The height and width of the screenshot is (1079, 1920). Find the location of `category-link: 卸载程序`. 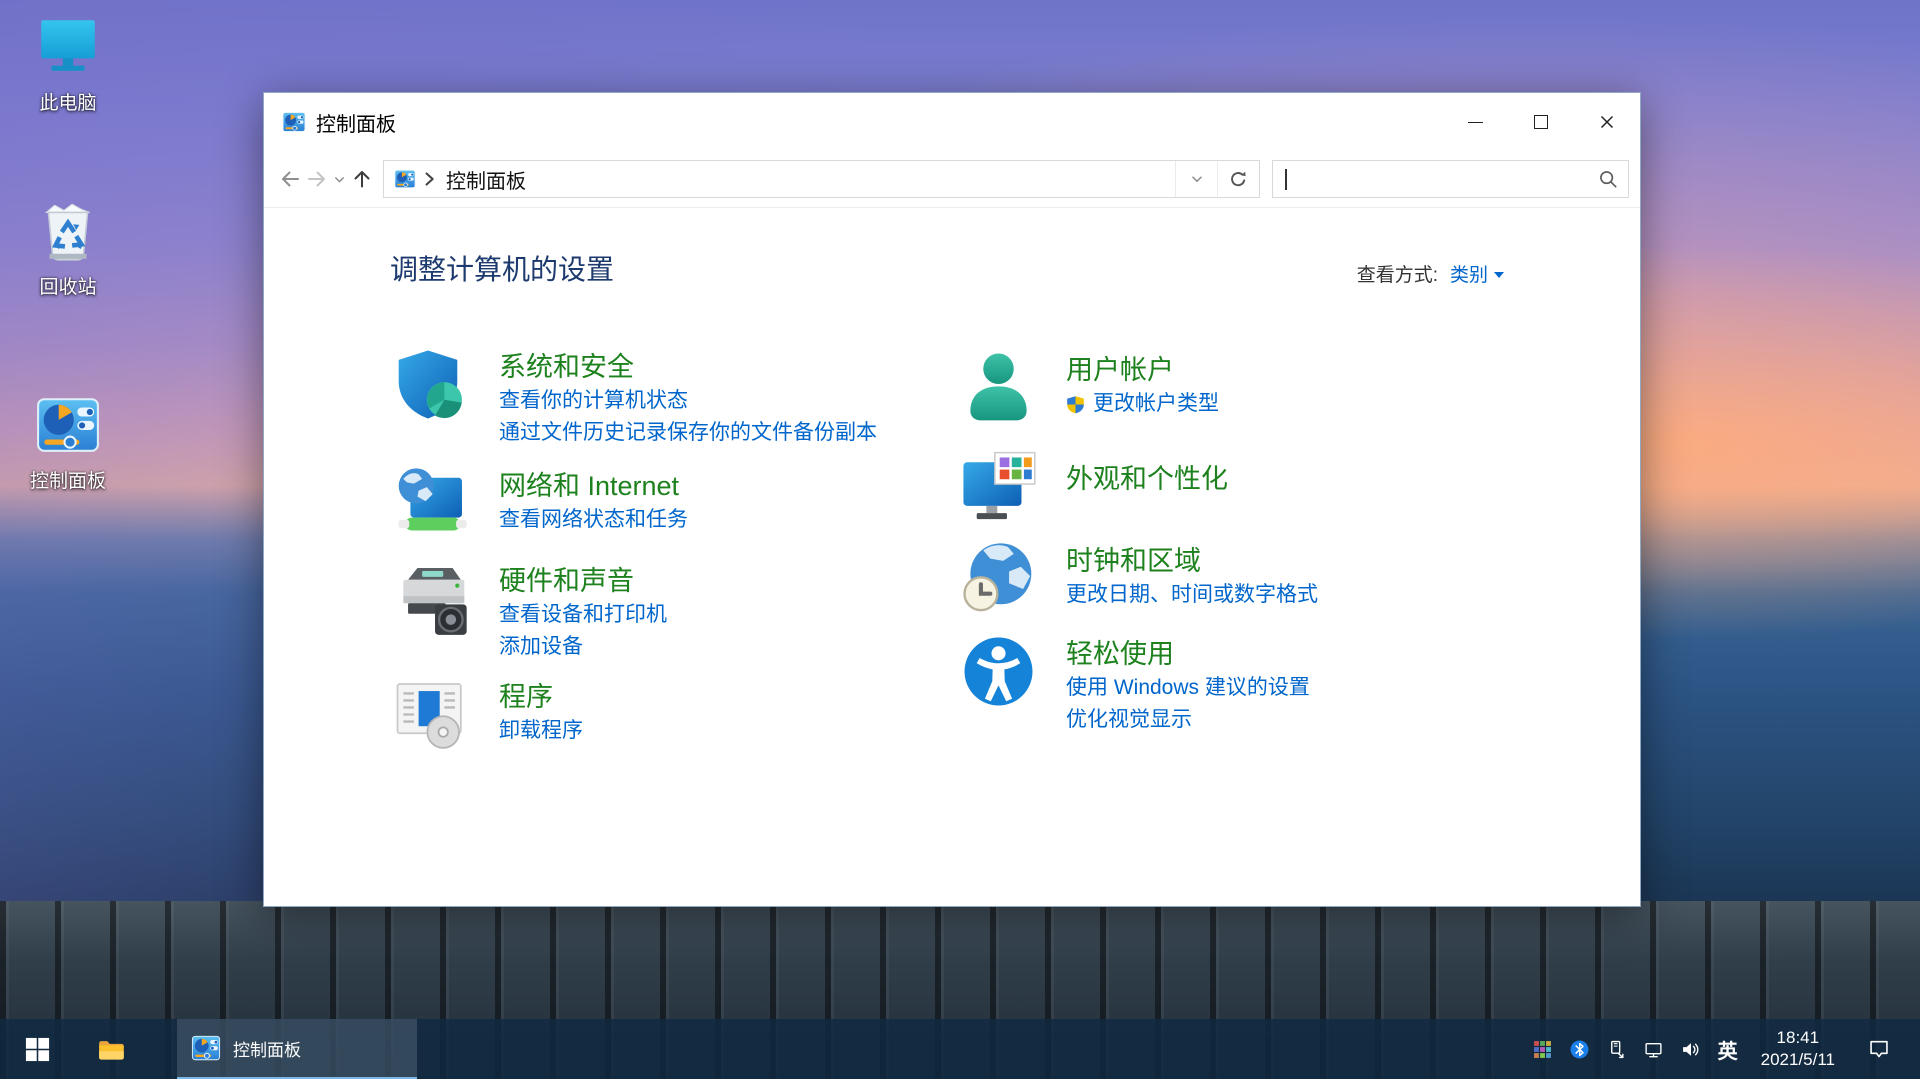

category-link: 卸载程序 is located at coordinates (541, 731).